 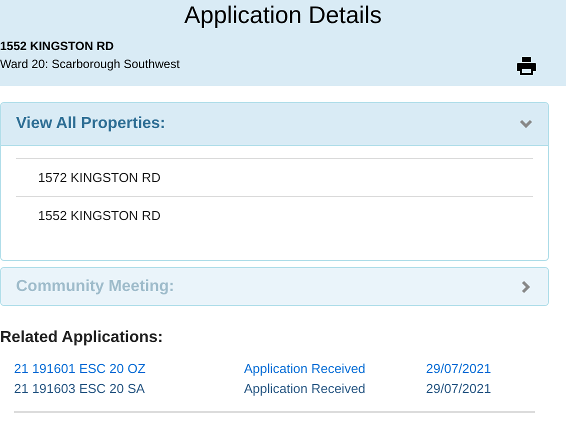 I want to click on panel-header: View All Properties:, so click(x=274, y=124).